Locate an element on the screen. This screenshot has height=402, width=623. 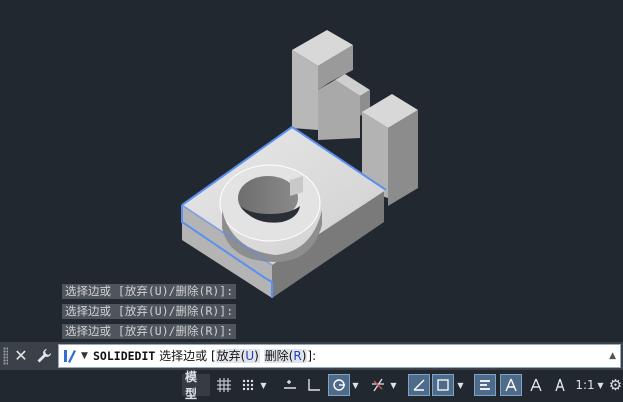
command-icon is located at coordinates (70, 356).